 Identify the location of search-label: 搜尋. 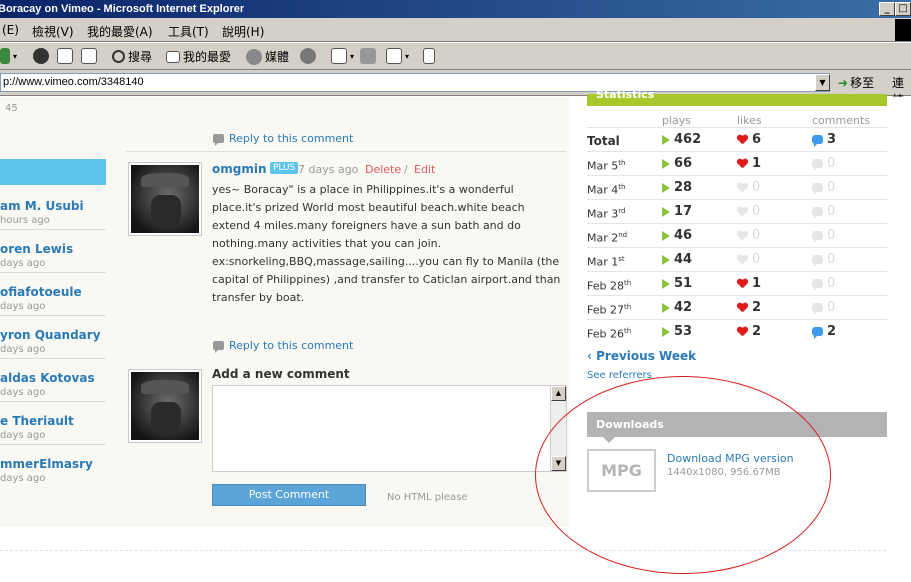
(140, 57).